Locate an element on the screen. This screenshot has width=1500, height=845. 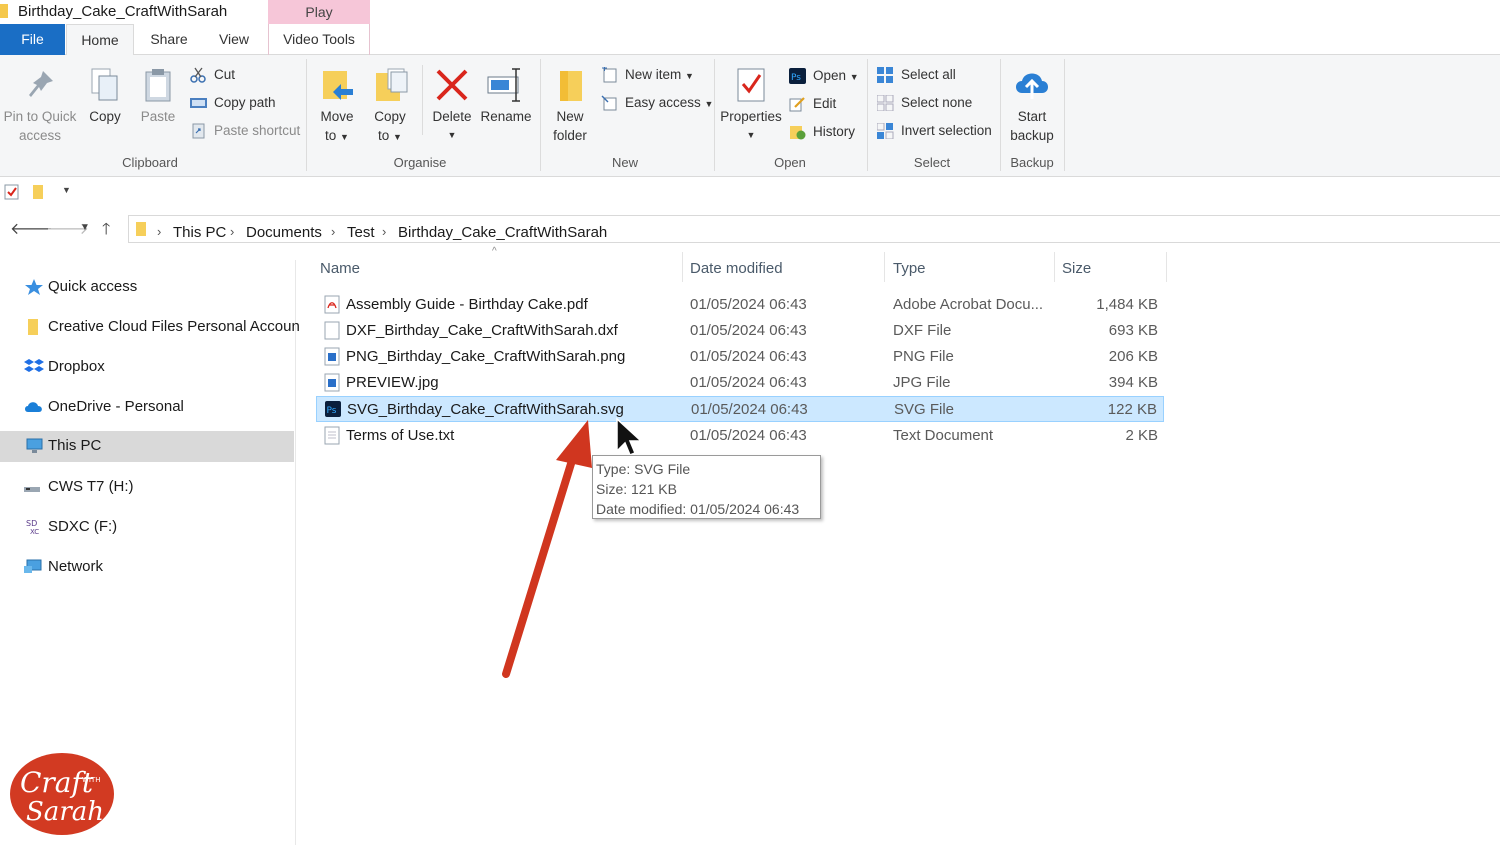
window-title: Birthday_Cake_CraftWithSarah is located at coordinates (123, 11).